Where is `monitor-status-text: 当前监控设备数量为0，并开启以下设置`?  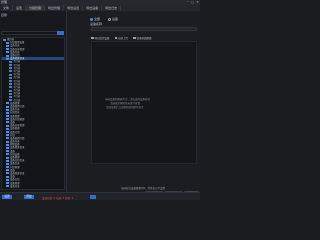
monitor-status-text: 当前监控设备数量为0，并开启以下设置 is located at coordinates (143, 188).